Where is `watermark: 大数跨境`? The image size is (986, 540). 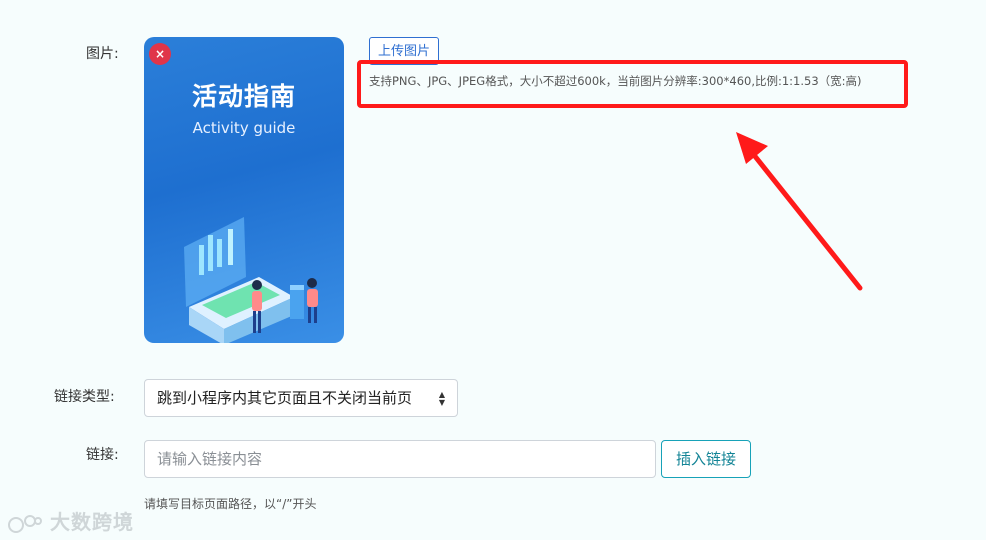
watermark: 大数跨境 is located at coordinates (71, 520).